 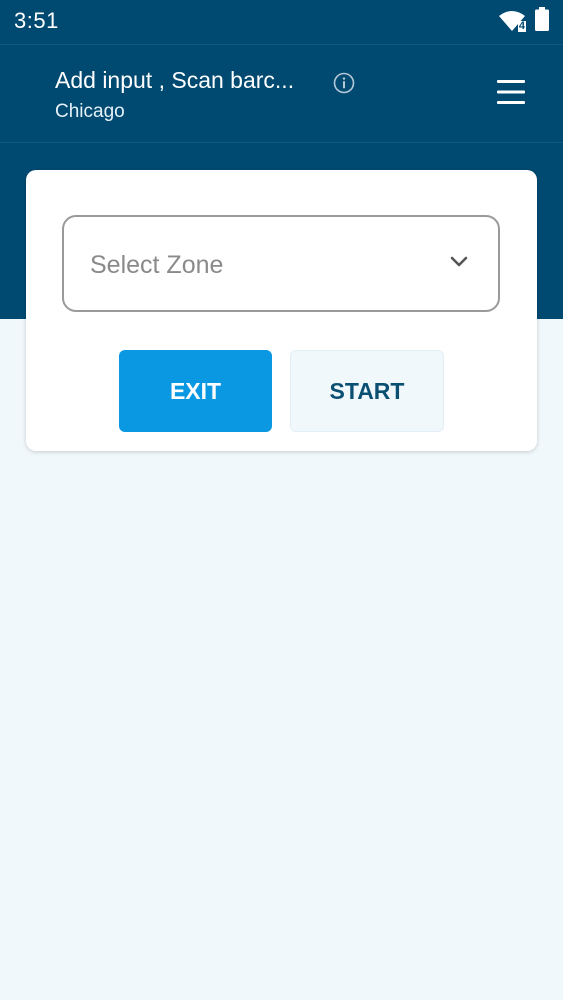 What do you see at coordinates (281, 22) in the screenshot?
I see `status-bar: 3:51 4` at bounding box center [281, 22].